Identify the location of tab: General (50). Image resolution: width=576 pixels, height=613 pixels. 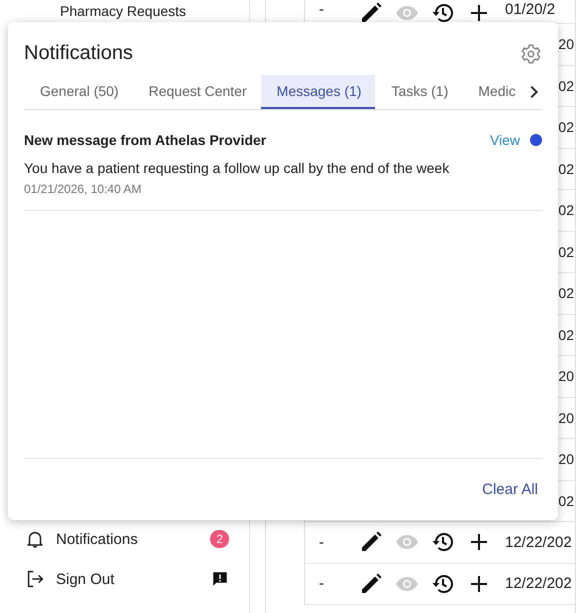
(78, 92).